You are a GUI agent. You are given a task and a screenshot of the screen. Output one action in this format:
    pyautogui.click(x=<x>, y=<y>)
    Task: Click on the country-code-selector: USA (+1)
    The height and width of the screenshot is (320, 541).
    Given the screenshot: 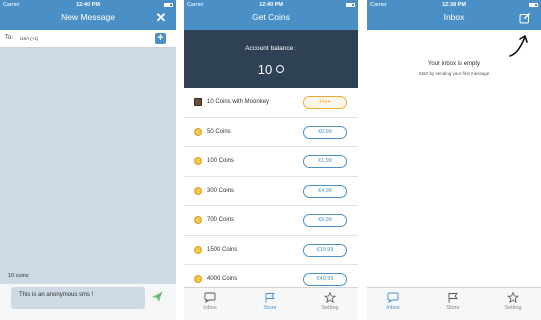 What is the action you would take?
    pyautogui.click(x=29, y=38)
    